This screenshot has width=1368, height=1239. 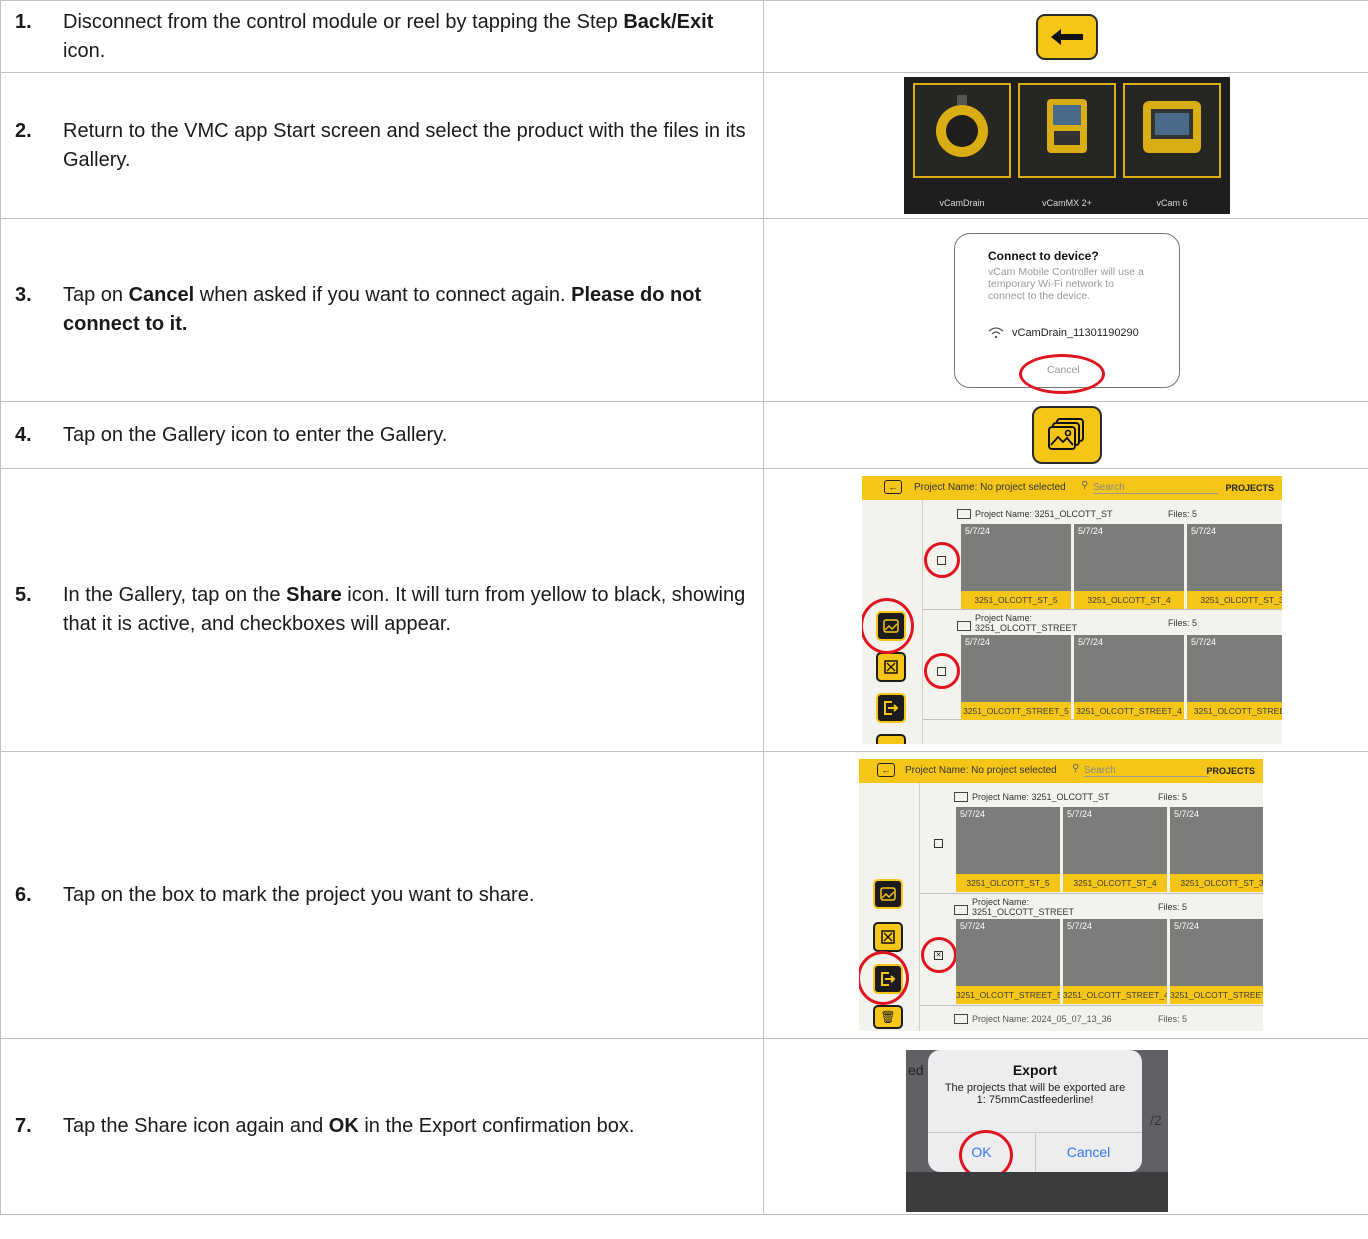 I want to click on product-tile-vcam6, so click(x=1172, y=130).